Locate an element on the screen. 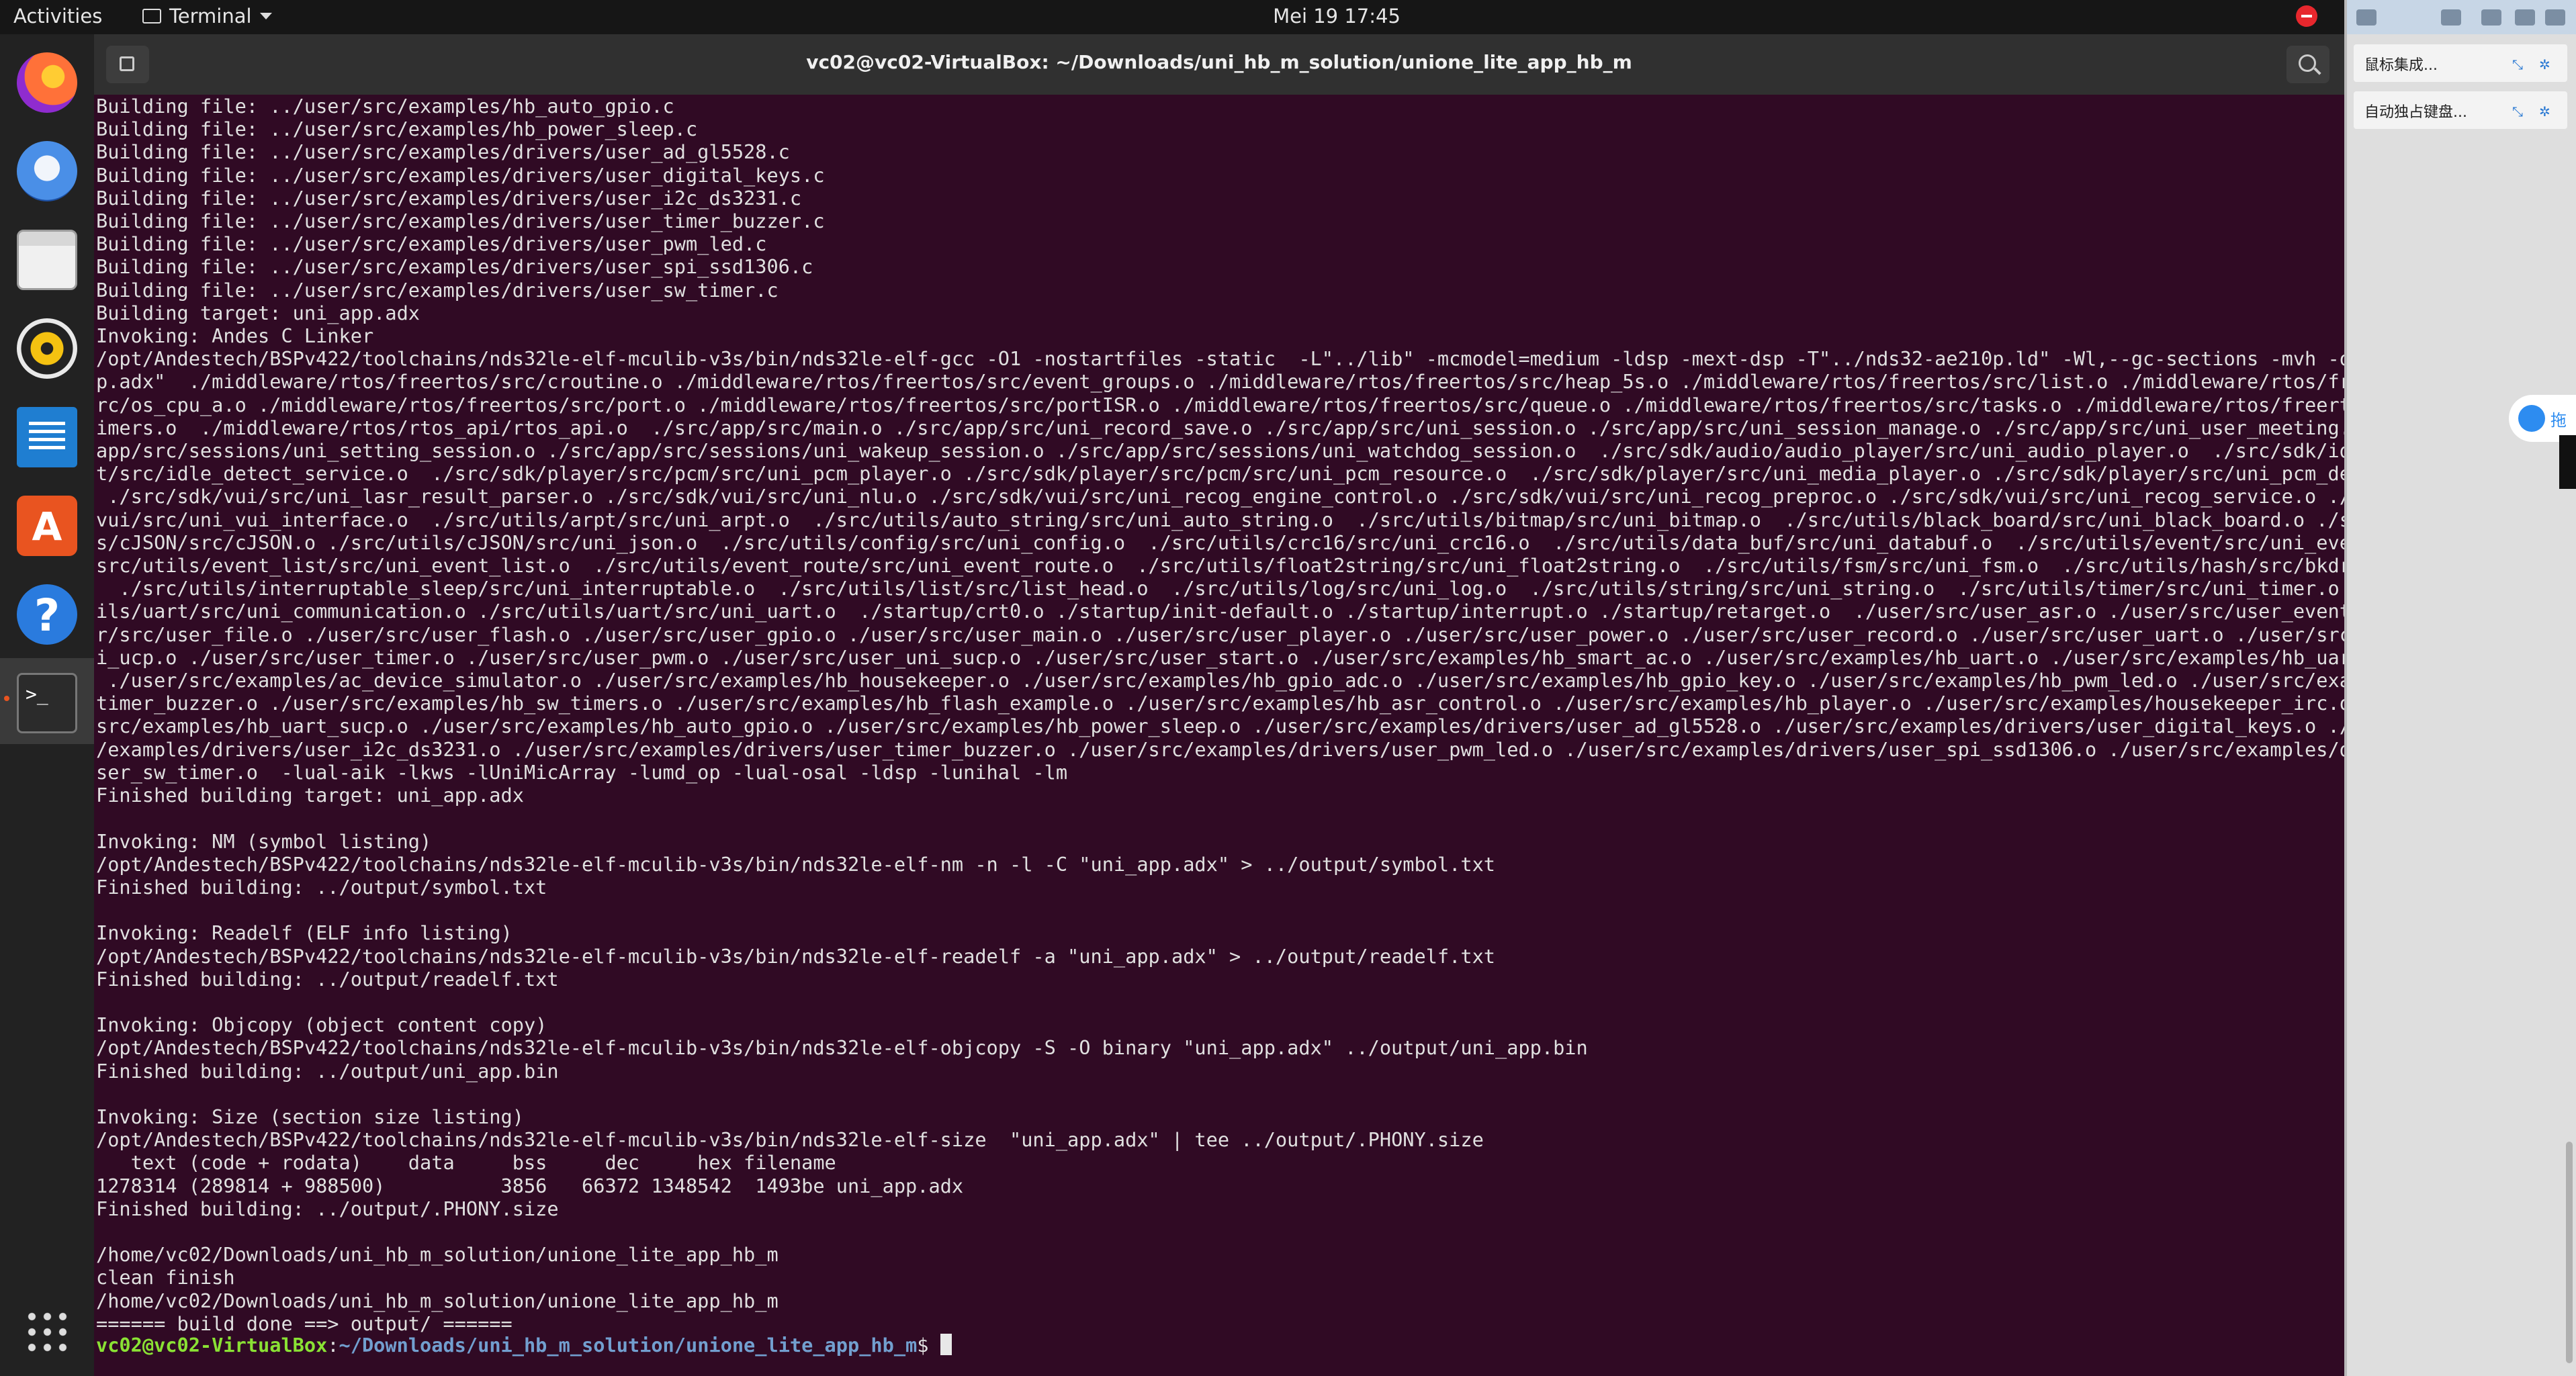 This screenshot has height=1376, width=2576. folder-icon is located at coordinates (47, 260).